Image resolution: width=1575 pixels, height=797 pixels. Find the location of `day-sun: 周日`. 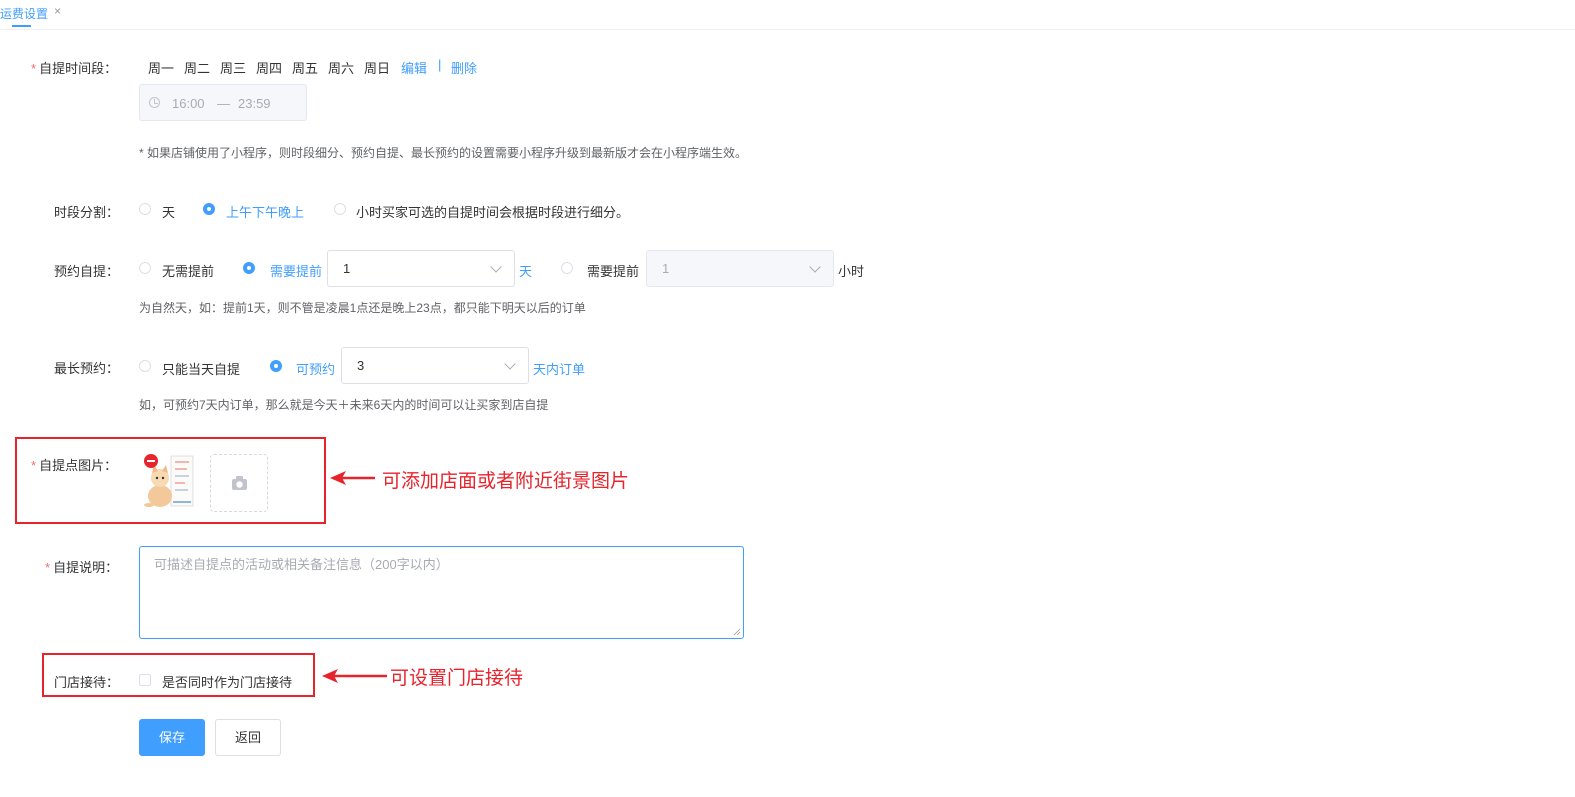

day-sun: 周日 is located at coordinates (377, 68).